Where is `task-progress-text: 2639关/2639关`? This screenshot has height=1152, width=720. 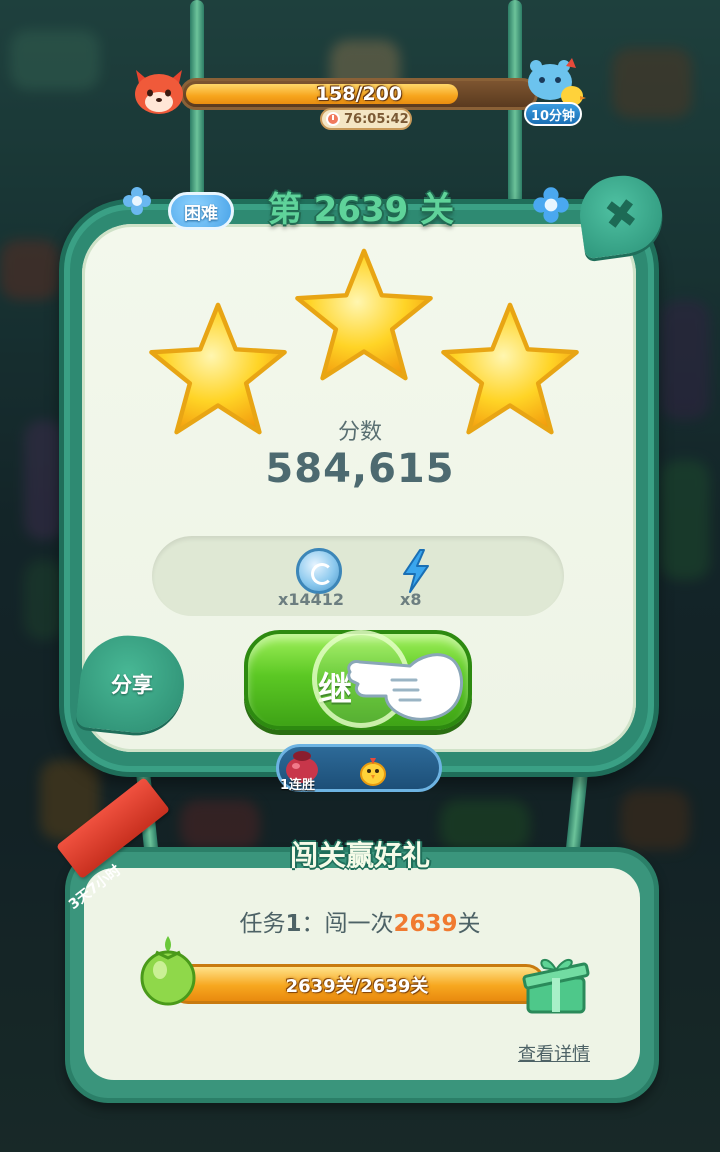
task-progress-text: 2639关/2639关 is located at coordinates (357, 986).